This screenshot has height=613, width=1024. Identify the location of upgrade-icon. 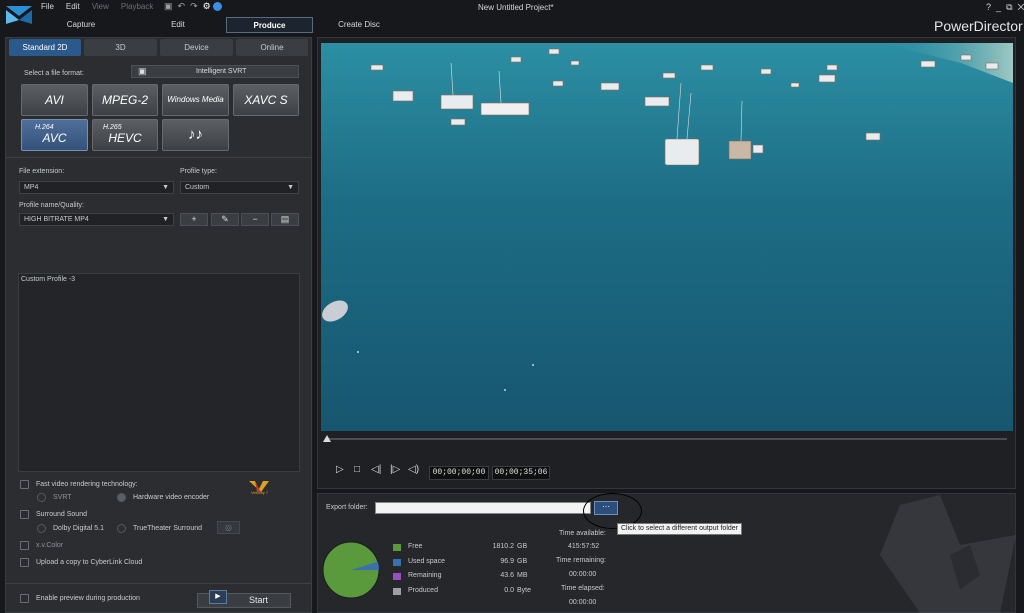
(218, 7).